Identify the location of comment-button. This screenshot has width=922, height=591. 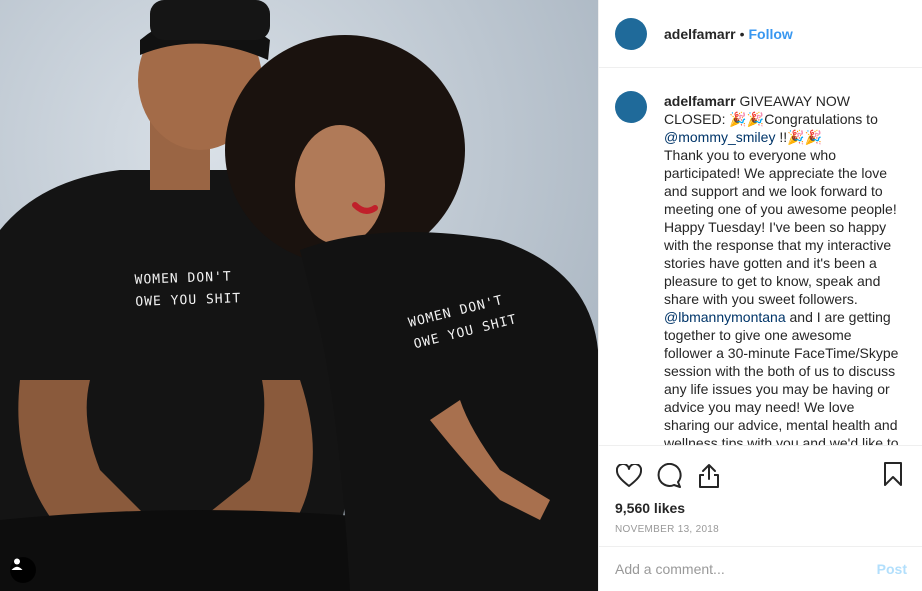
(669, 476).